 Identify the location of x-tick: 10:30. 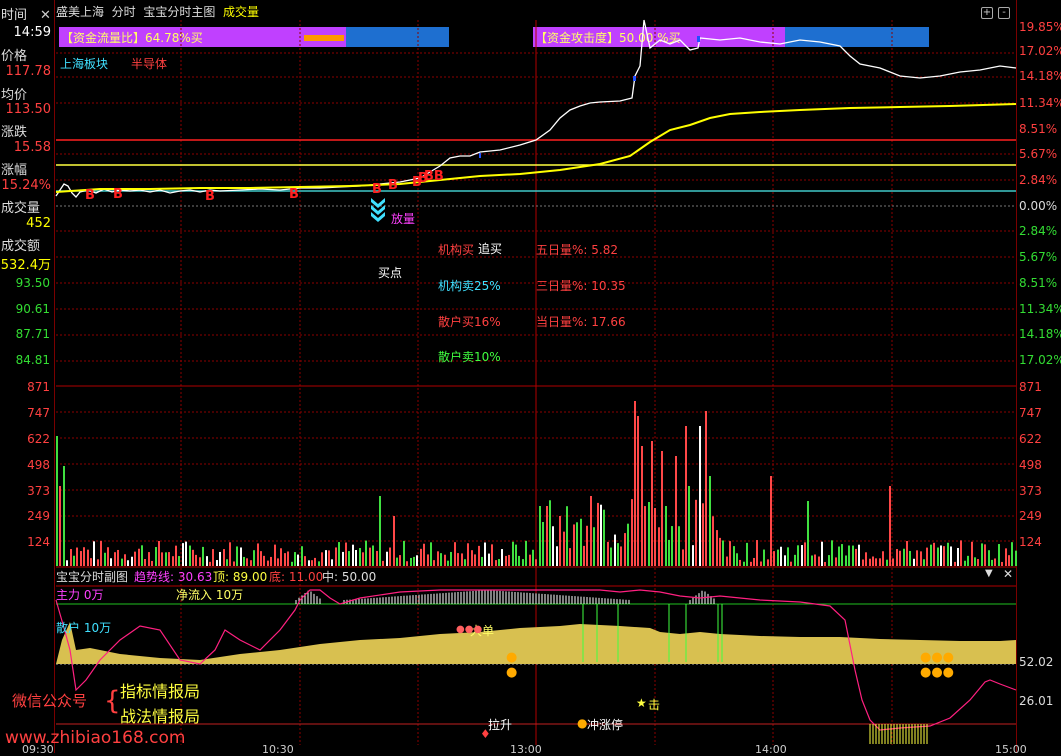
(278, 749).